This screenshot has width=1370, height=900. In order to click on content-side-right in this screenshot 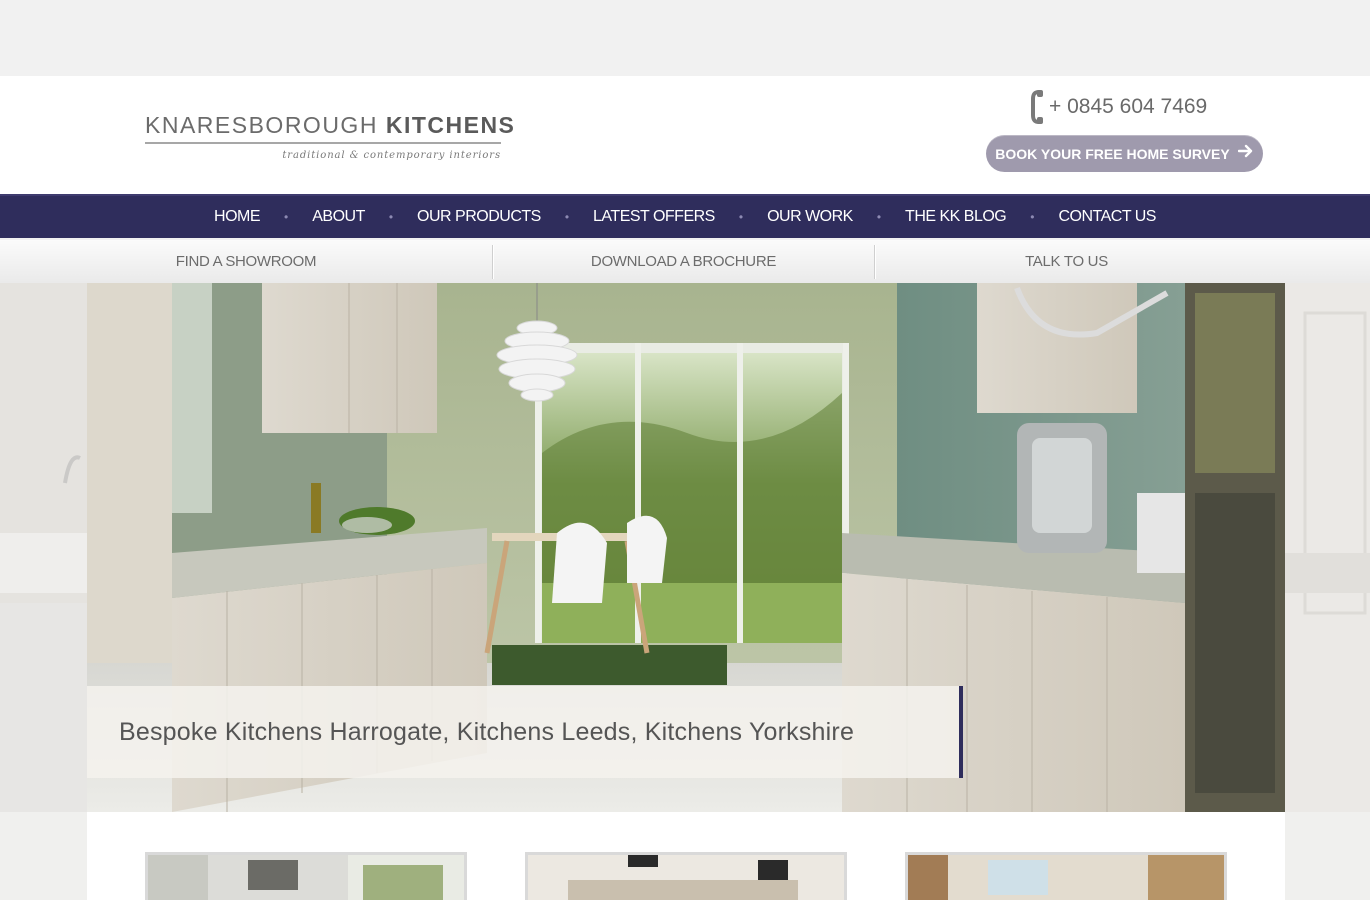, I will do `click(1327, 856)`.